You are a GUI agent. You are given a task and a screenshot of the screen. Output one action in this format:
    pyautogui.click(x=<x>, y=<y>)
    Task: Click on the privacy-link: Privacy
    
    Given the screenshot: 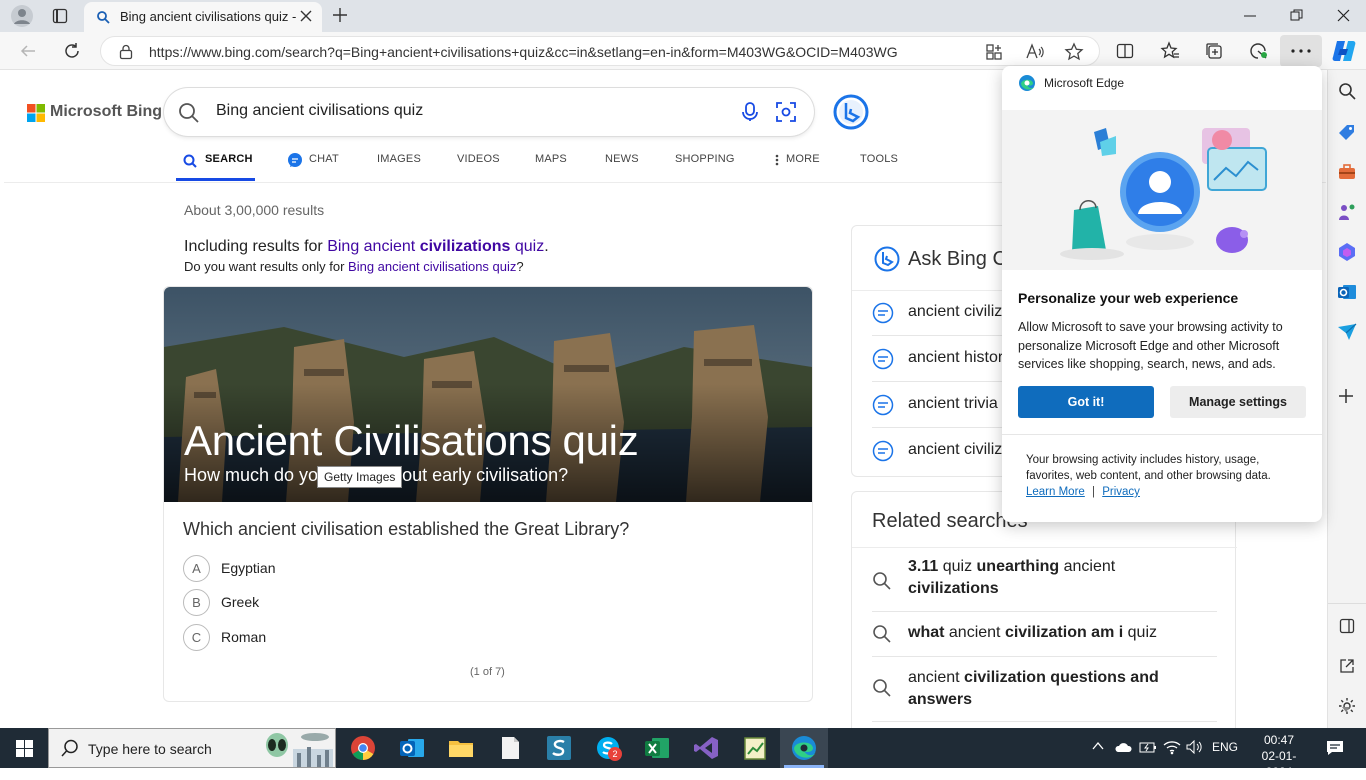 What is the action you would take?
    pyautogui.click(x=1121, y=492)
    